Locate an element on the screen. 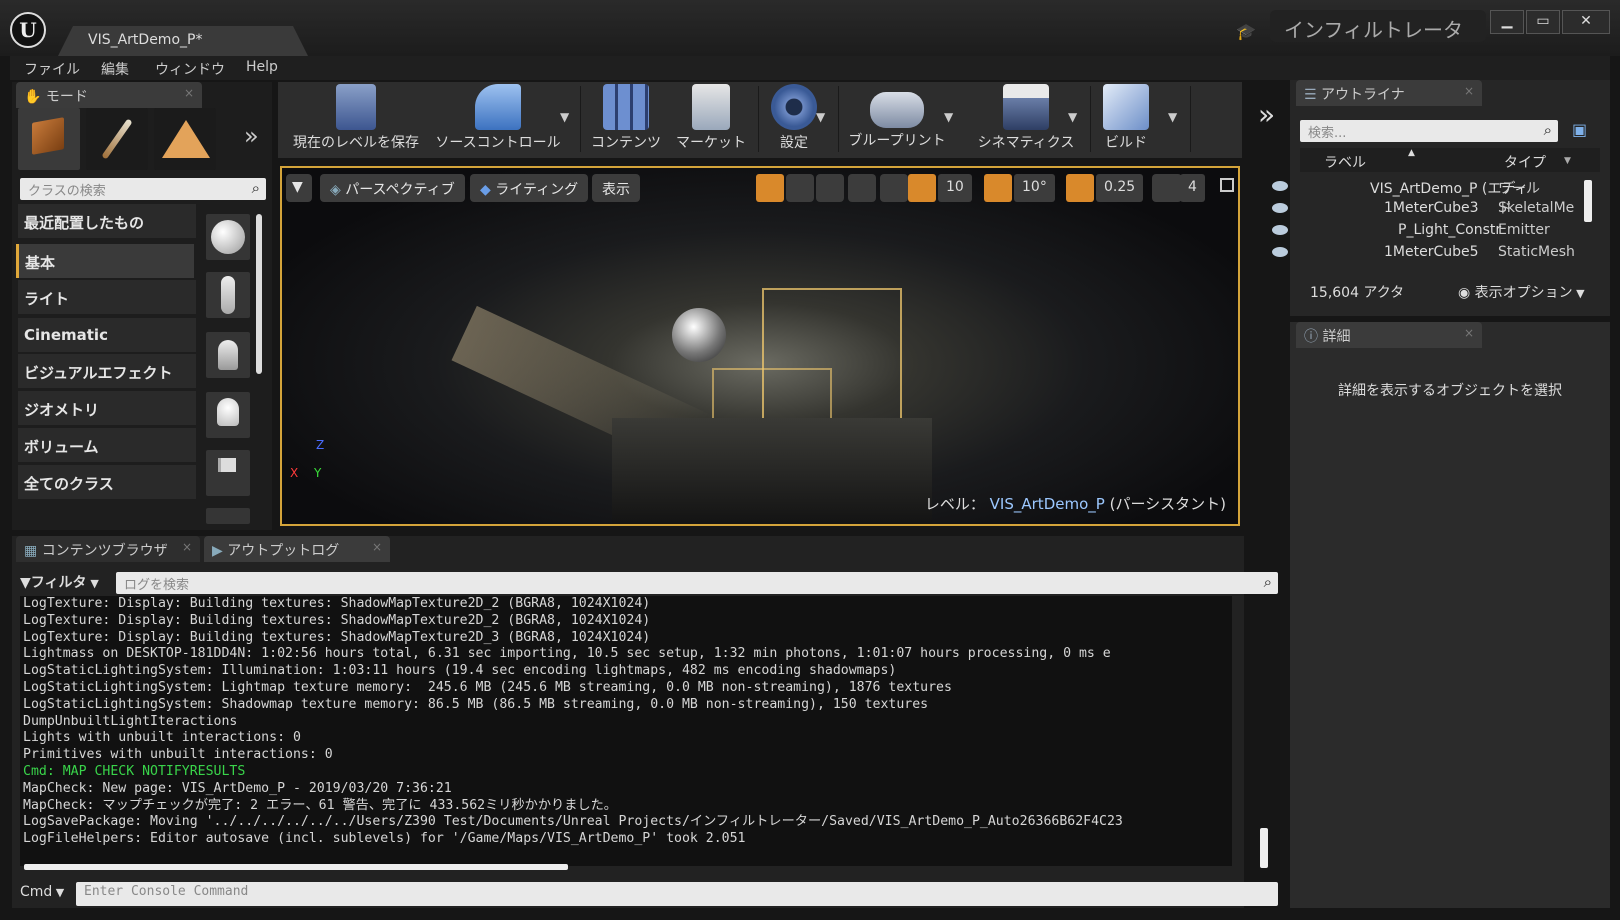 Image resolution: width=1620 pixels, height=920 pixels. blueprints-button: ブループリント is located at coordinates (897, 119).